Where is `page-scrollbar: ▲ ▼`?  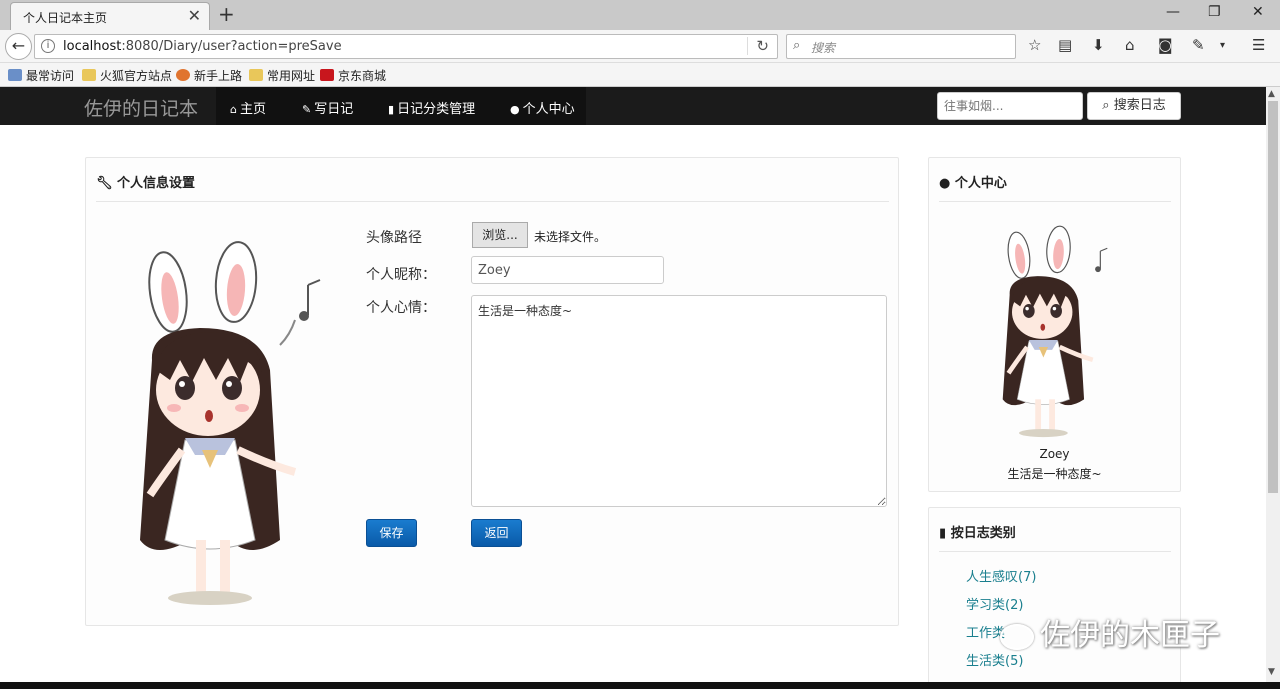 page-scrollbar: ▲ ▼ is located at coordinates (1273, 384).